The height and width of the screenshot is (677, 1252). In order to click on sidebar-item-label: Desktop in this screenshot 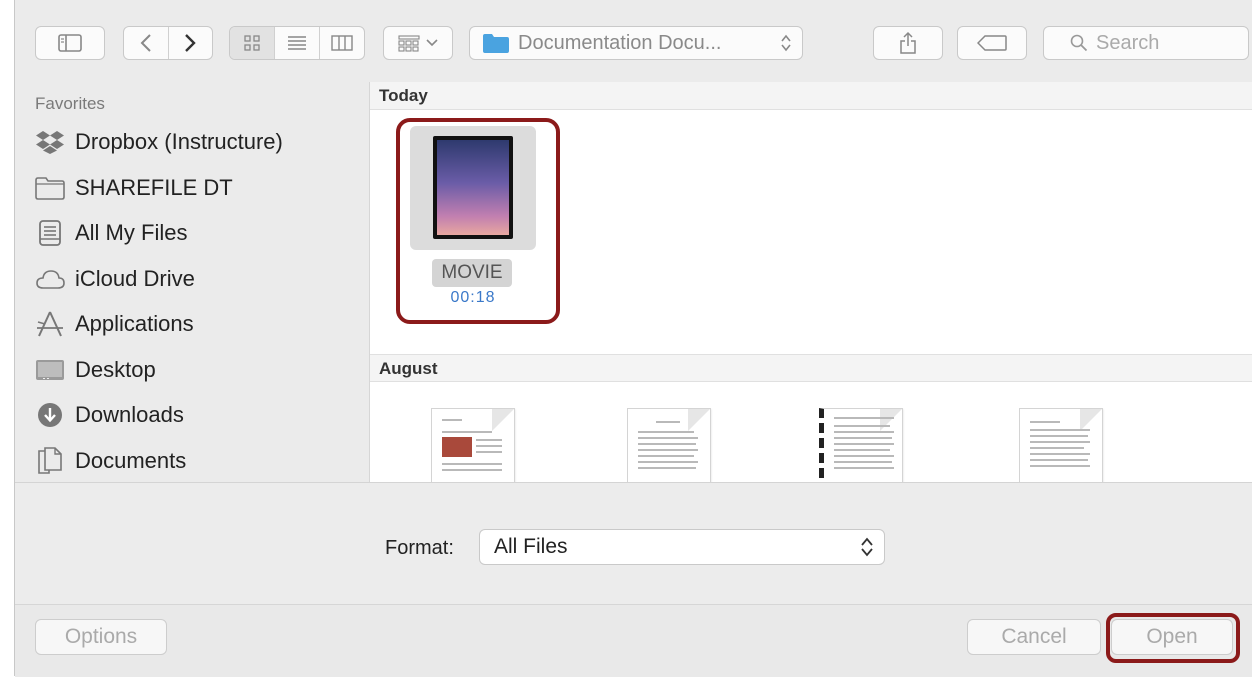, I will do `click(115, 369)`.